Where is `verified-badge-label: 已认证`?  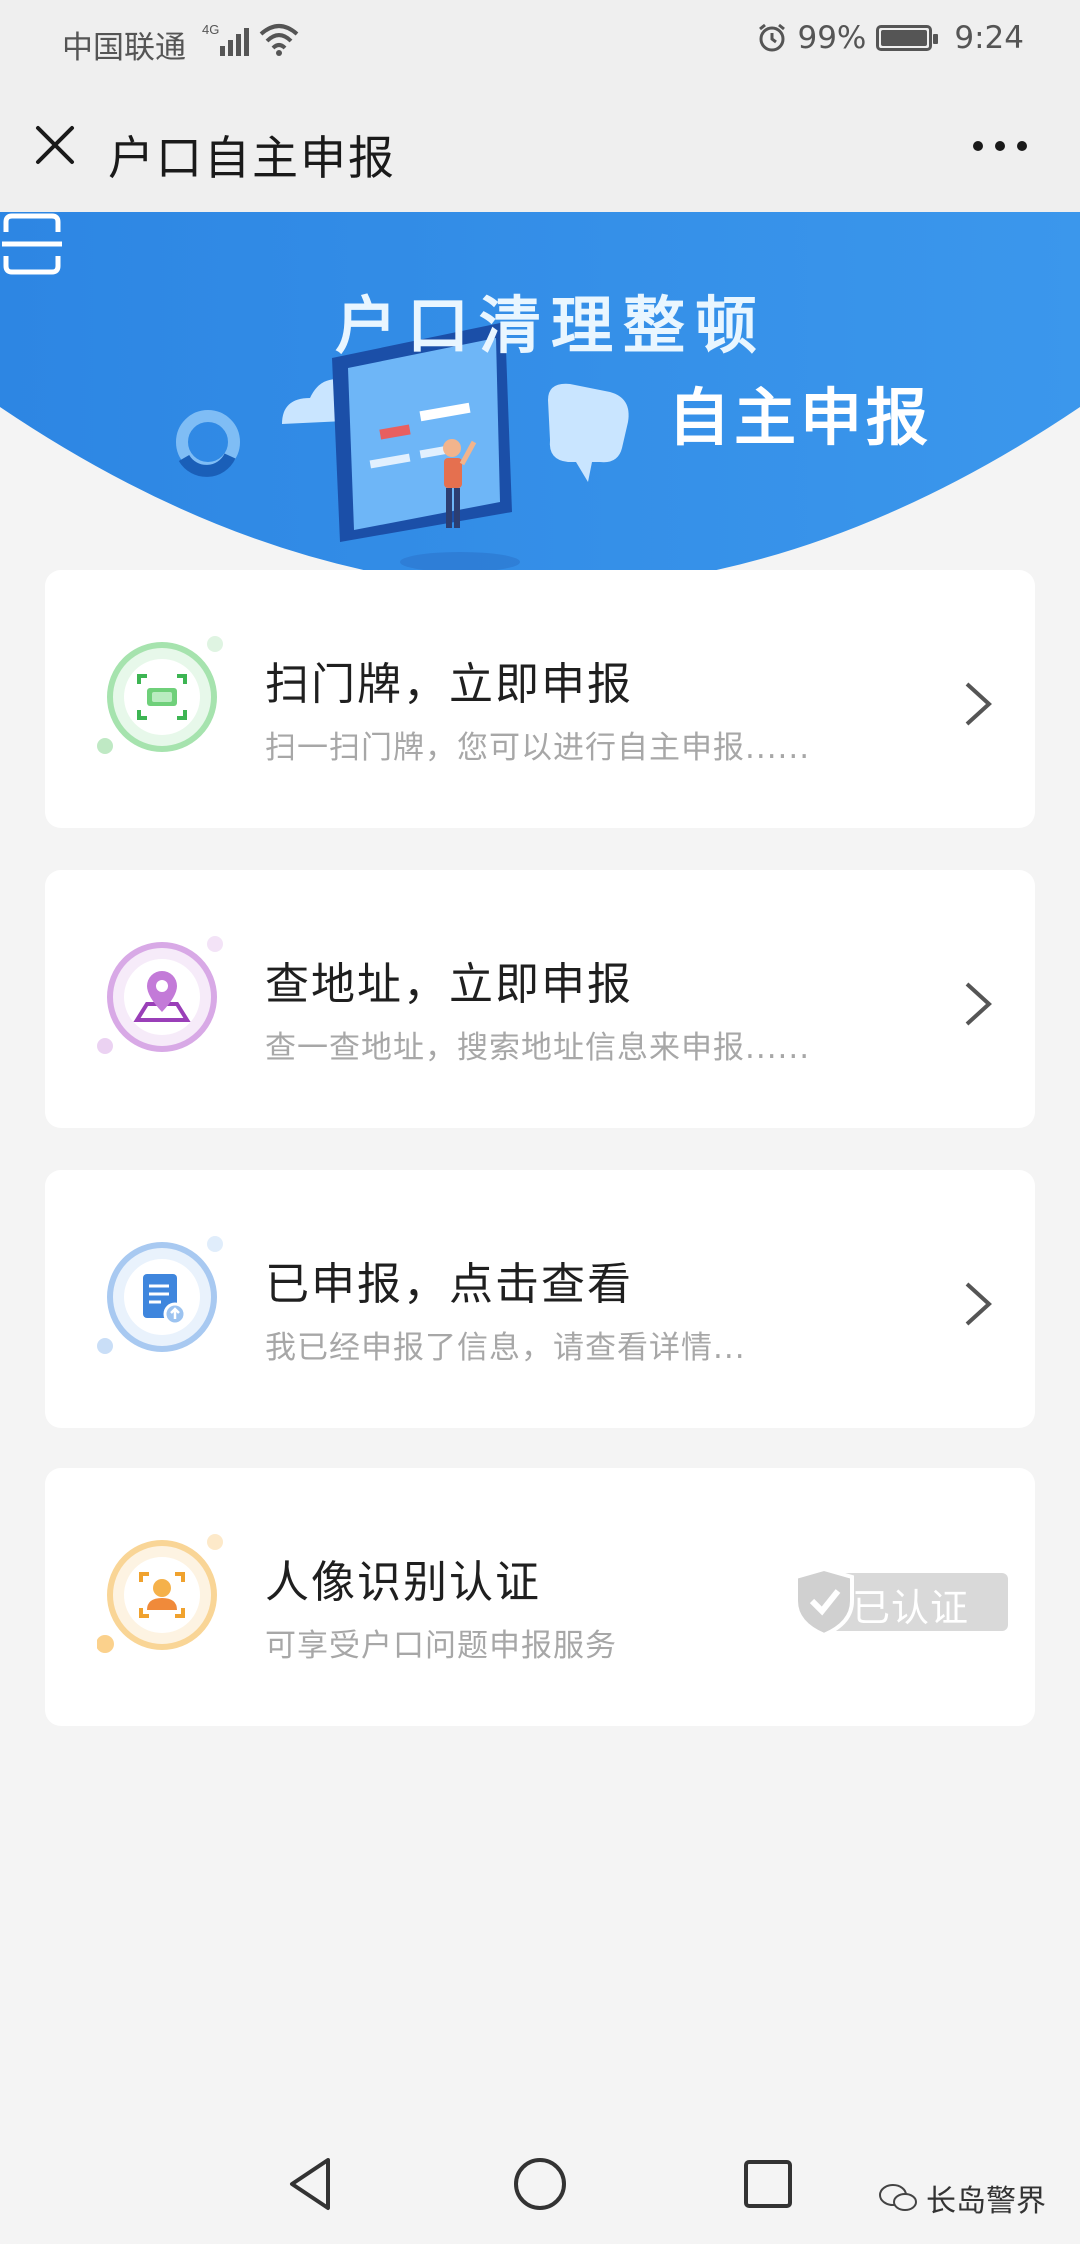 verified-badge-label: 已认证 is located at coordinates (911, 1608).